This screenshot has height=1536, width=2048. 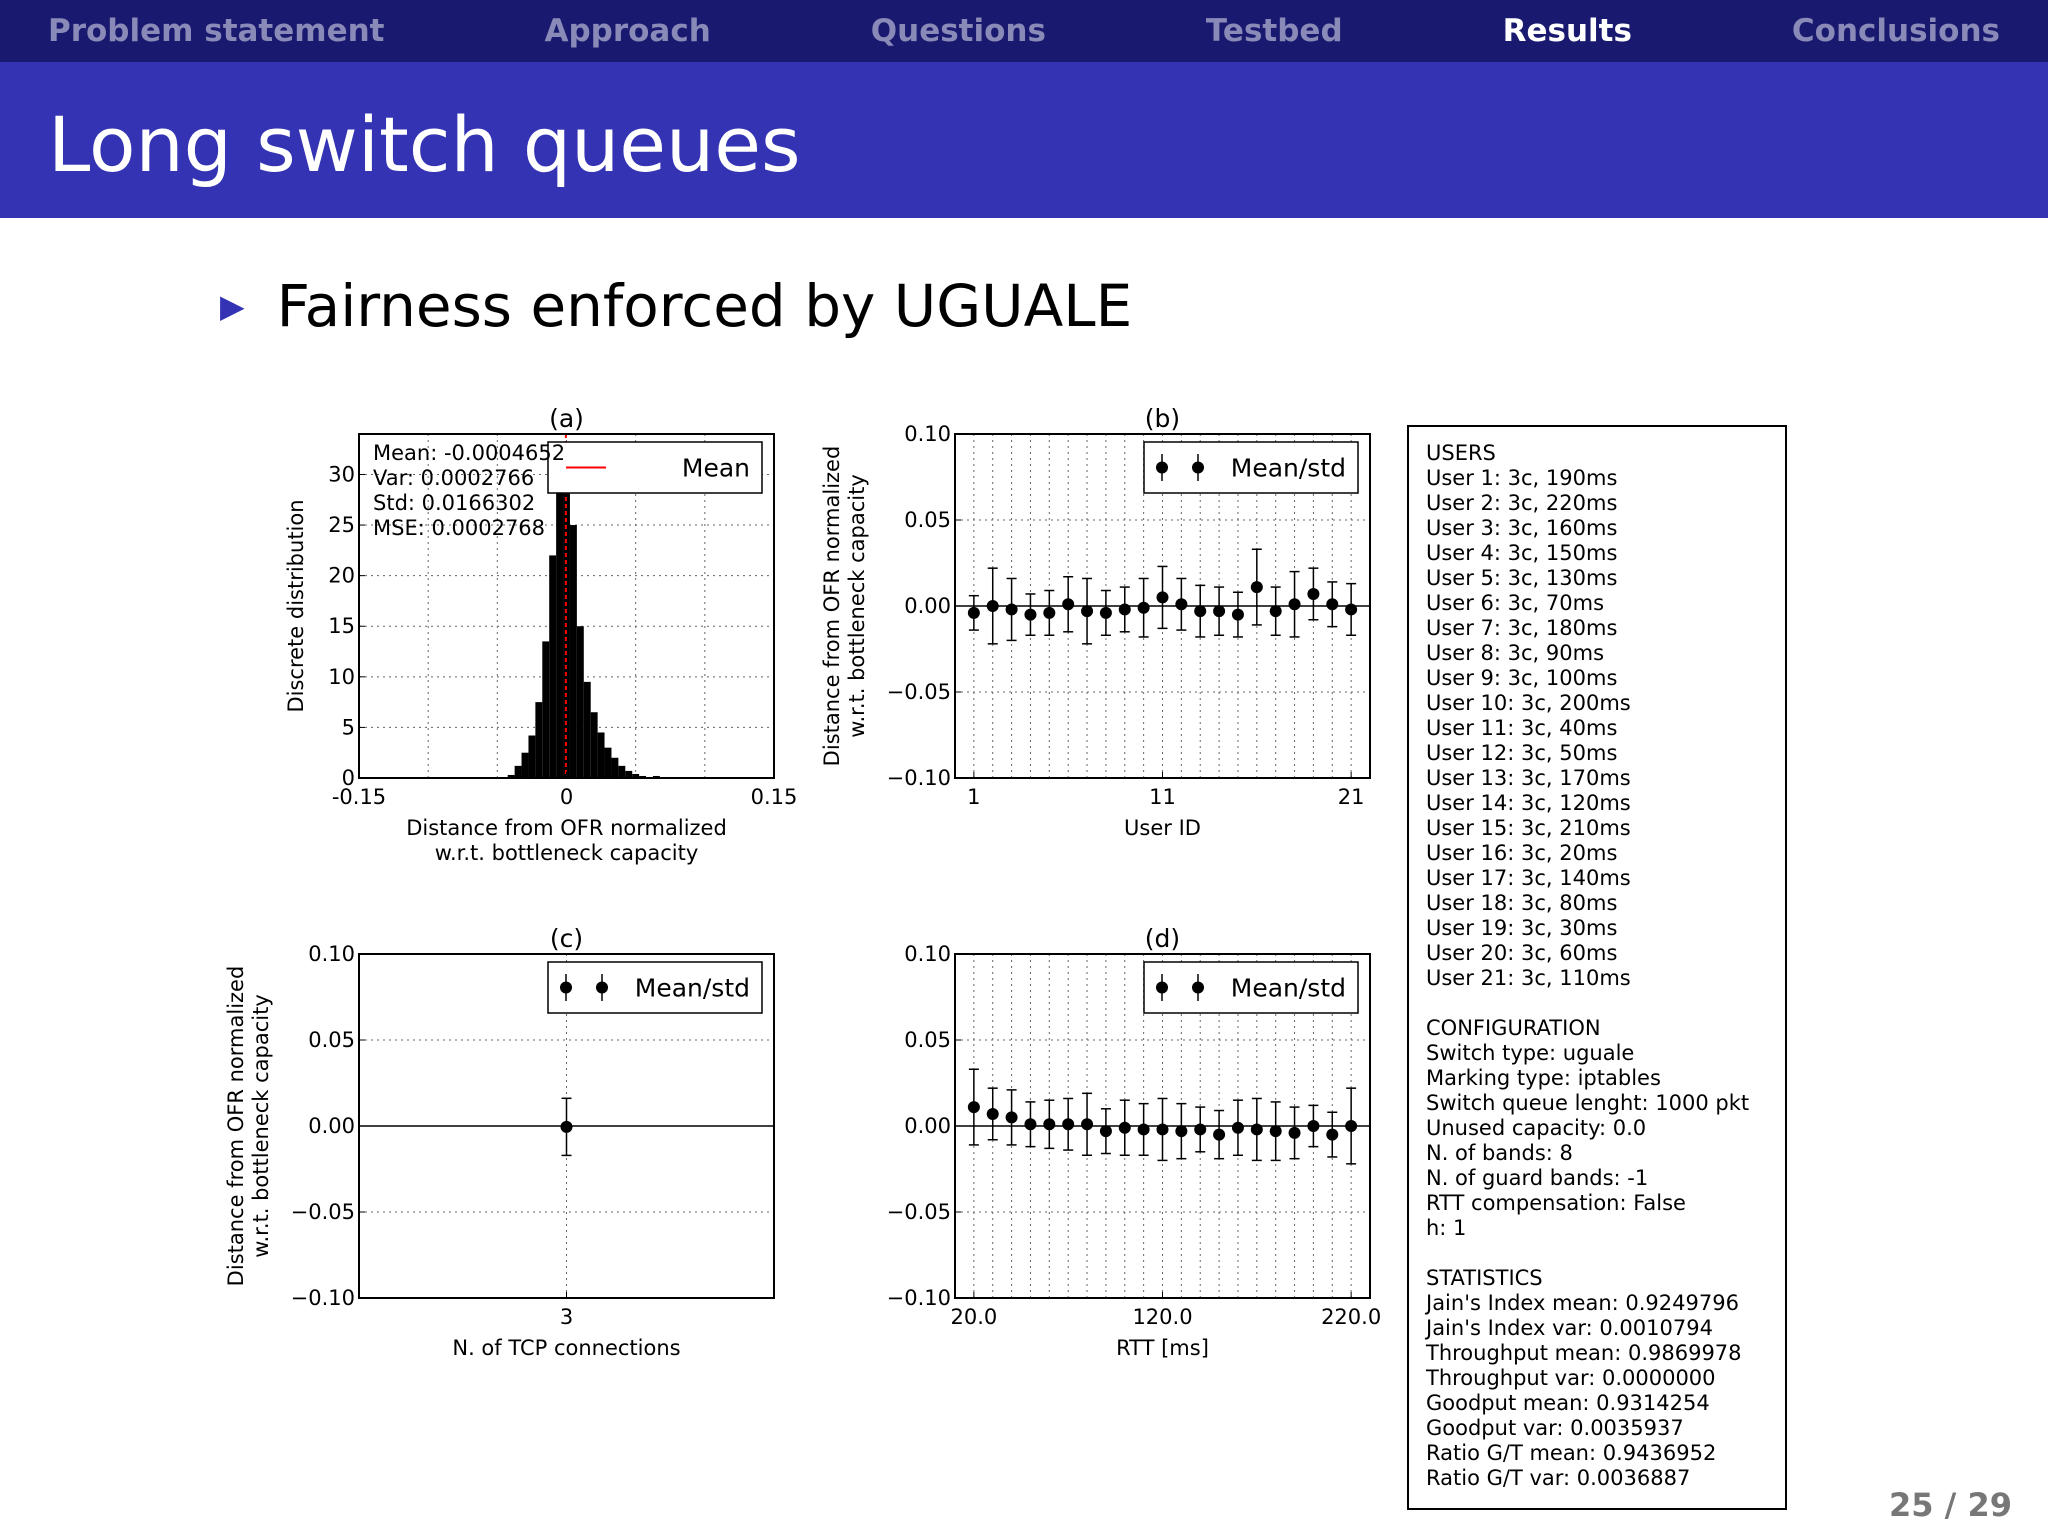 I want to click on info-line: User 6: 3c, 70ms, so click(x=1515, y=603).